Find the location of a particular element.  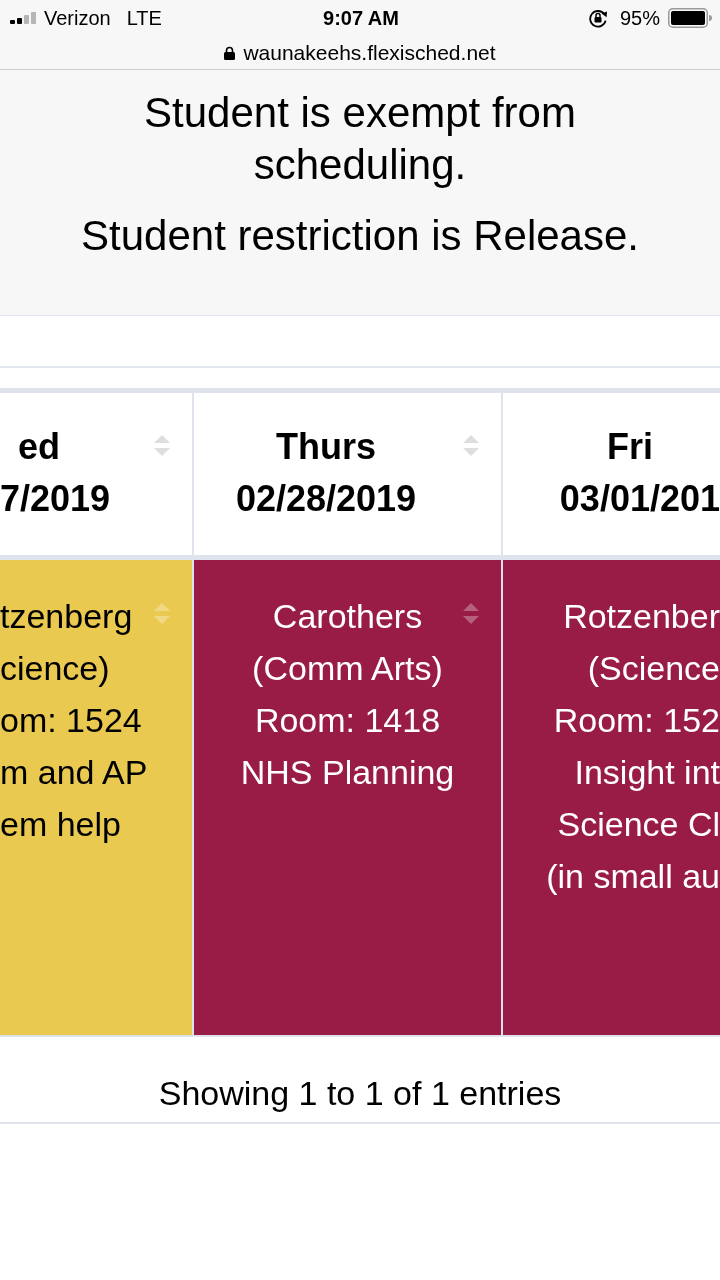

signal-icon is located at coordinates (24, 18).